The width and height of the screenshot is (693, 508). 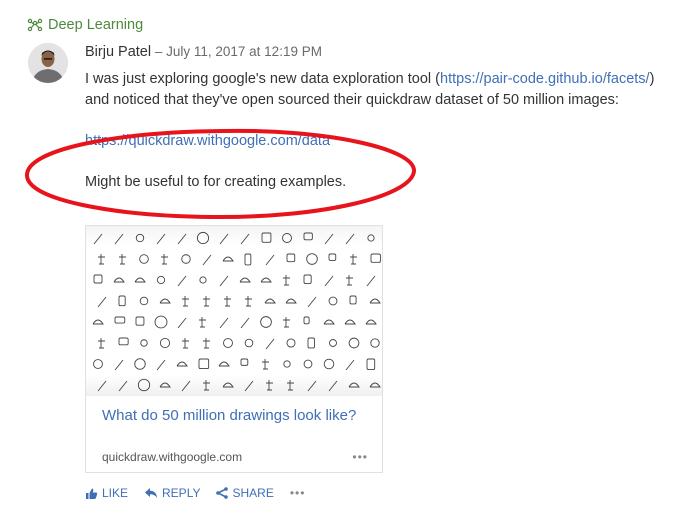 I want to click on post-header: Birju Patel – July 11, 2017 at 12:19 PM, so click(x=203, y=52).